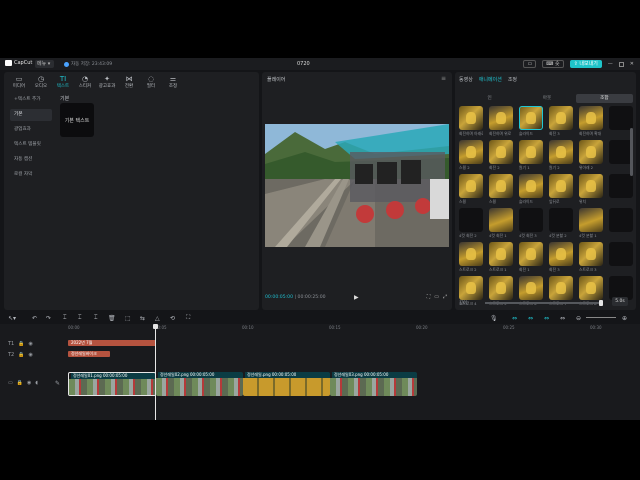  What do you see at coordinates (128, 318) in the screenshot?
I see `freeze-icon: ⬚` at bounding box center [128, 318].